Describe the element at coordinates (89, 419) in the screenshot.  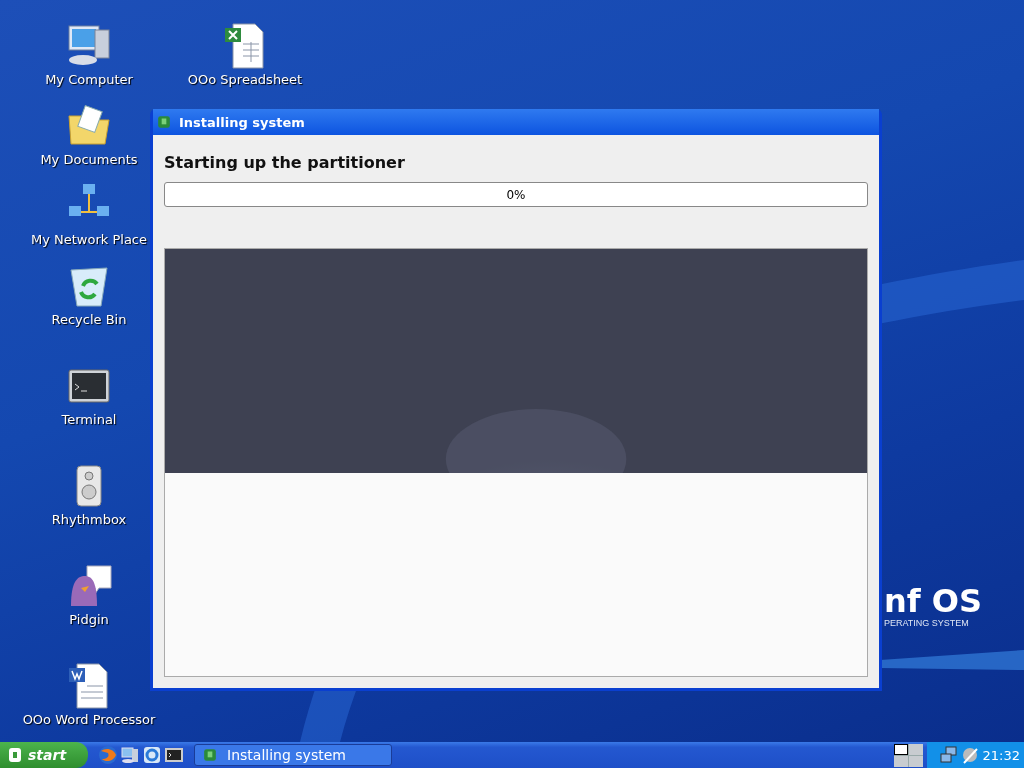
I see `desktop-icon-label: Terminal` at that location.